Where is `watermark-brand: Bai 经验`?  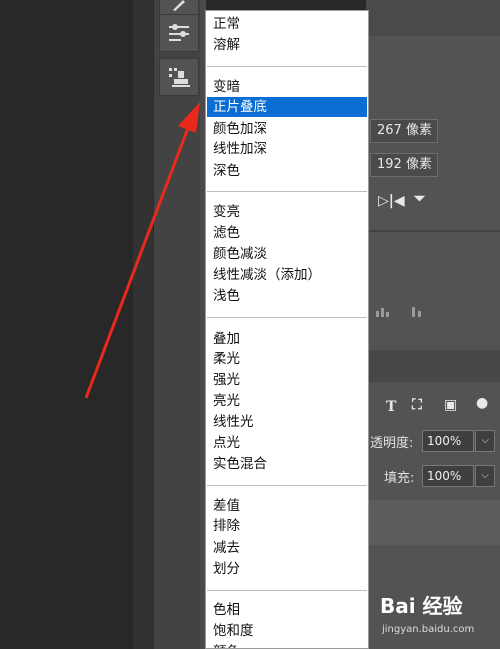 watermark-brand: Bai 经验 is located at coordinates (421, 606).